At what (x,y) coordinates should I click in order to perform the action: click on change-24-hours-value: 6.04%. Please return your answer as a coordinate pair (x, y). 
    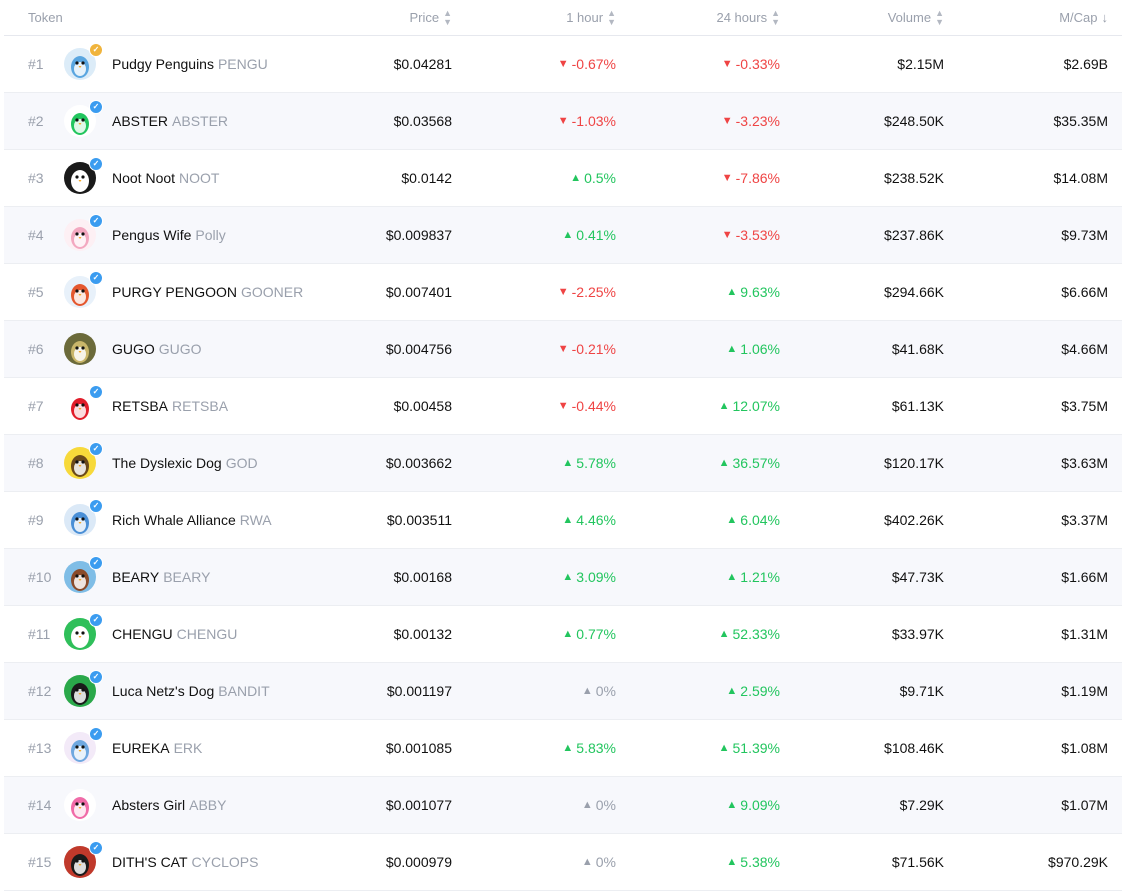
    Looking at the image, I should click on (760, 520).